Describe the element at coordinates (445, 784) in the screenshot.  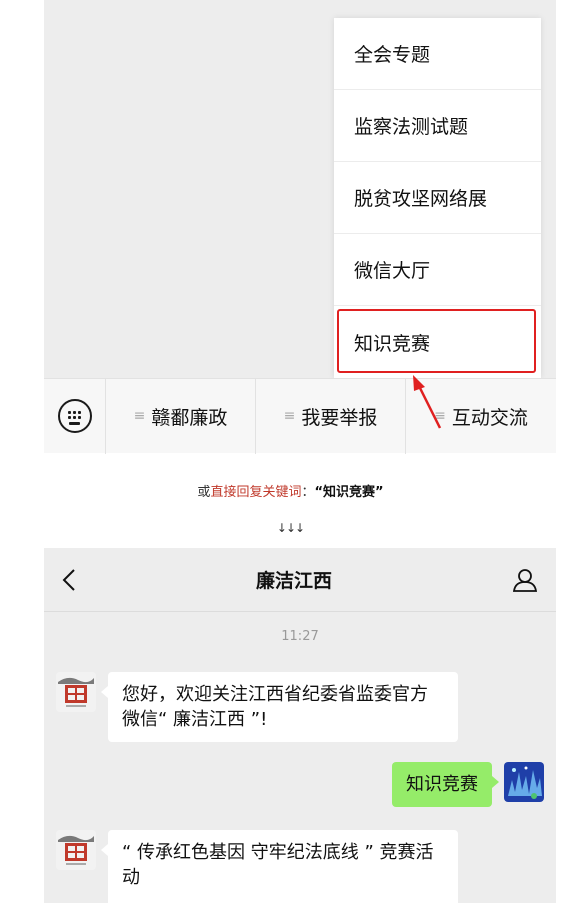
I see `message-bubble-sent: 知识竞赛` at that location.